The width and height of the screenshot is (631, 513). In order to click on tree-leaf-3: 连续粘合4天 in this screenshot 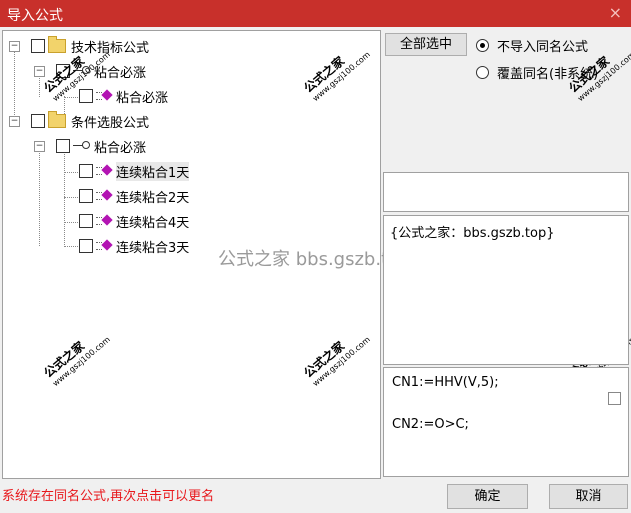, I will do `click(134, 221)`.